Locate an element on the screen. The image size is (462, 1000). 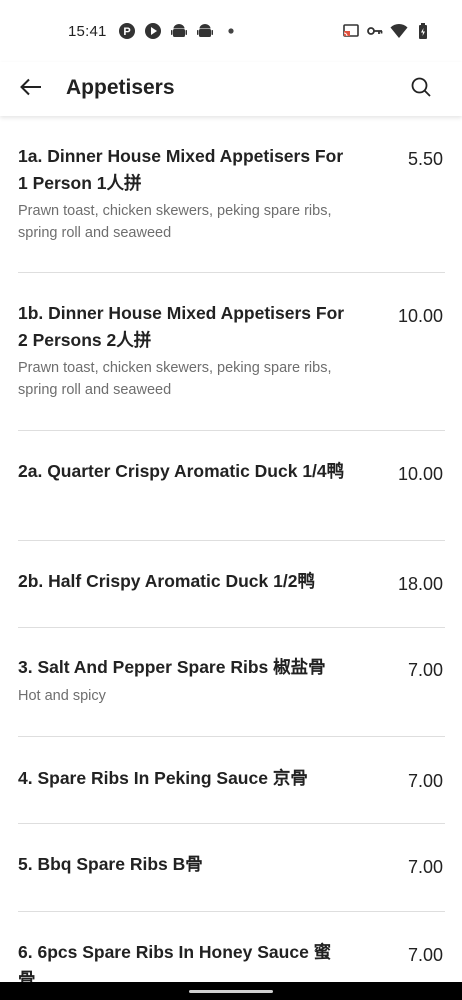
item-name: 4. Spare Ribs In Peking Sauce 京骨 is located at coordinates (163, 778).